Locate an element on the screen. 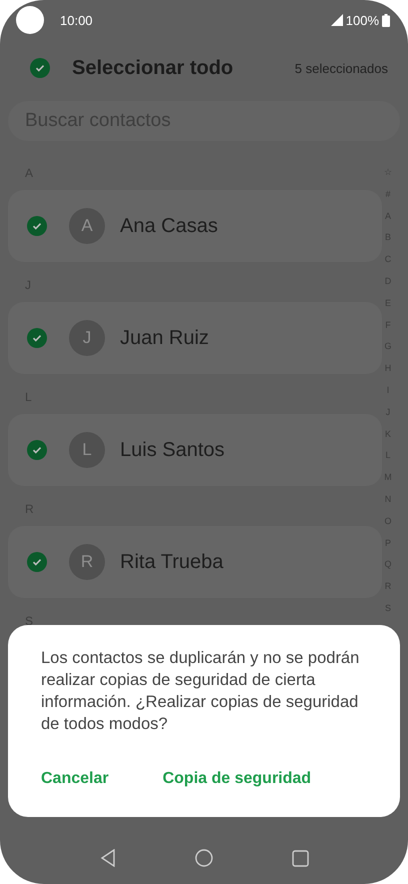  index-letter: # is located at coordinates (387, 197).